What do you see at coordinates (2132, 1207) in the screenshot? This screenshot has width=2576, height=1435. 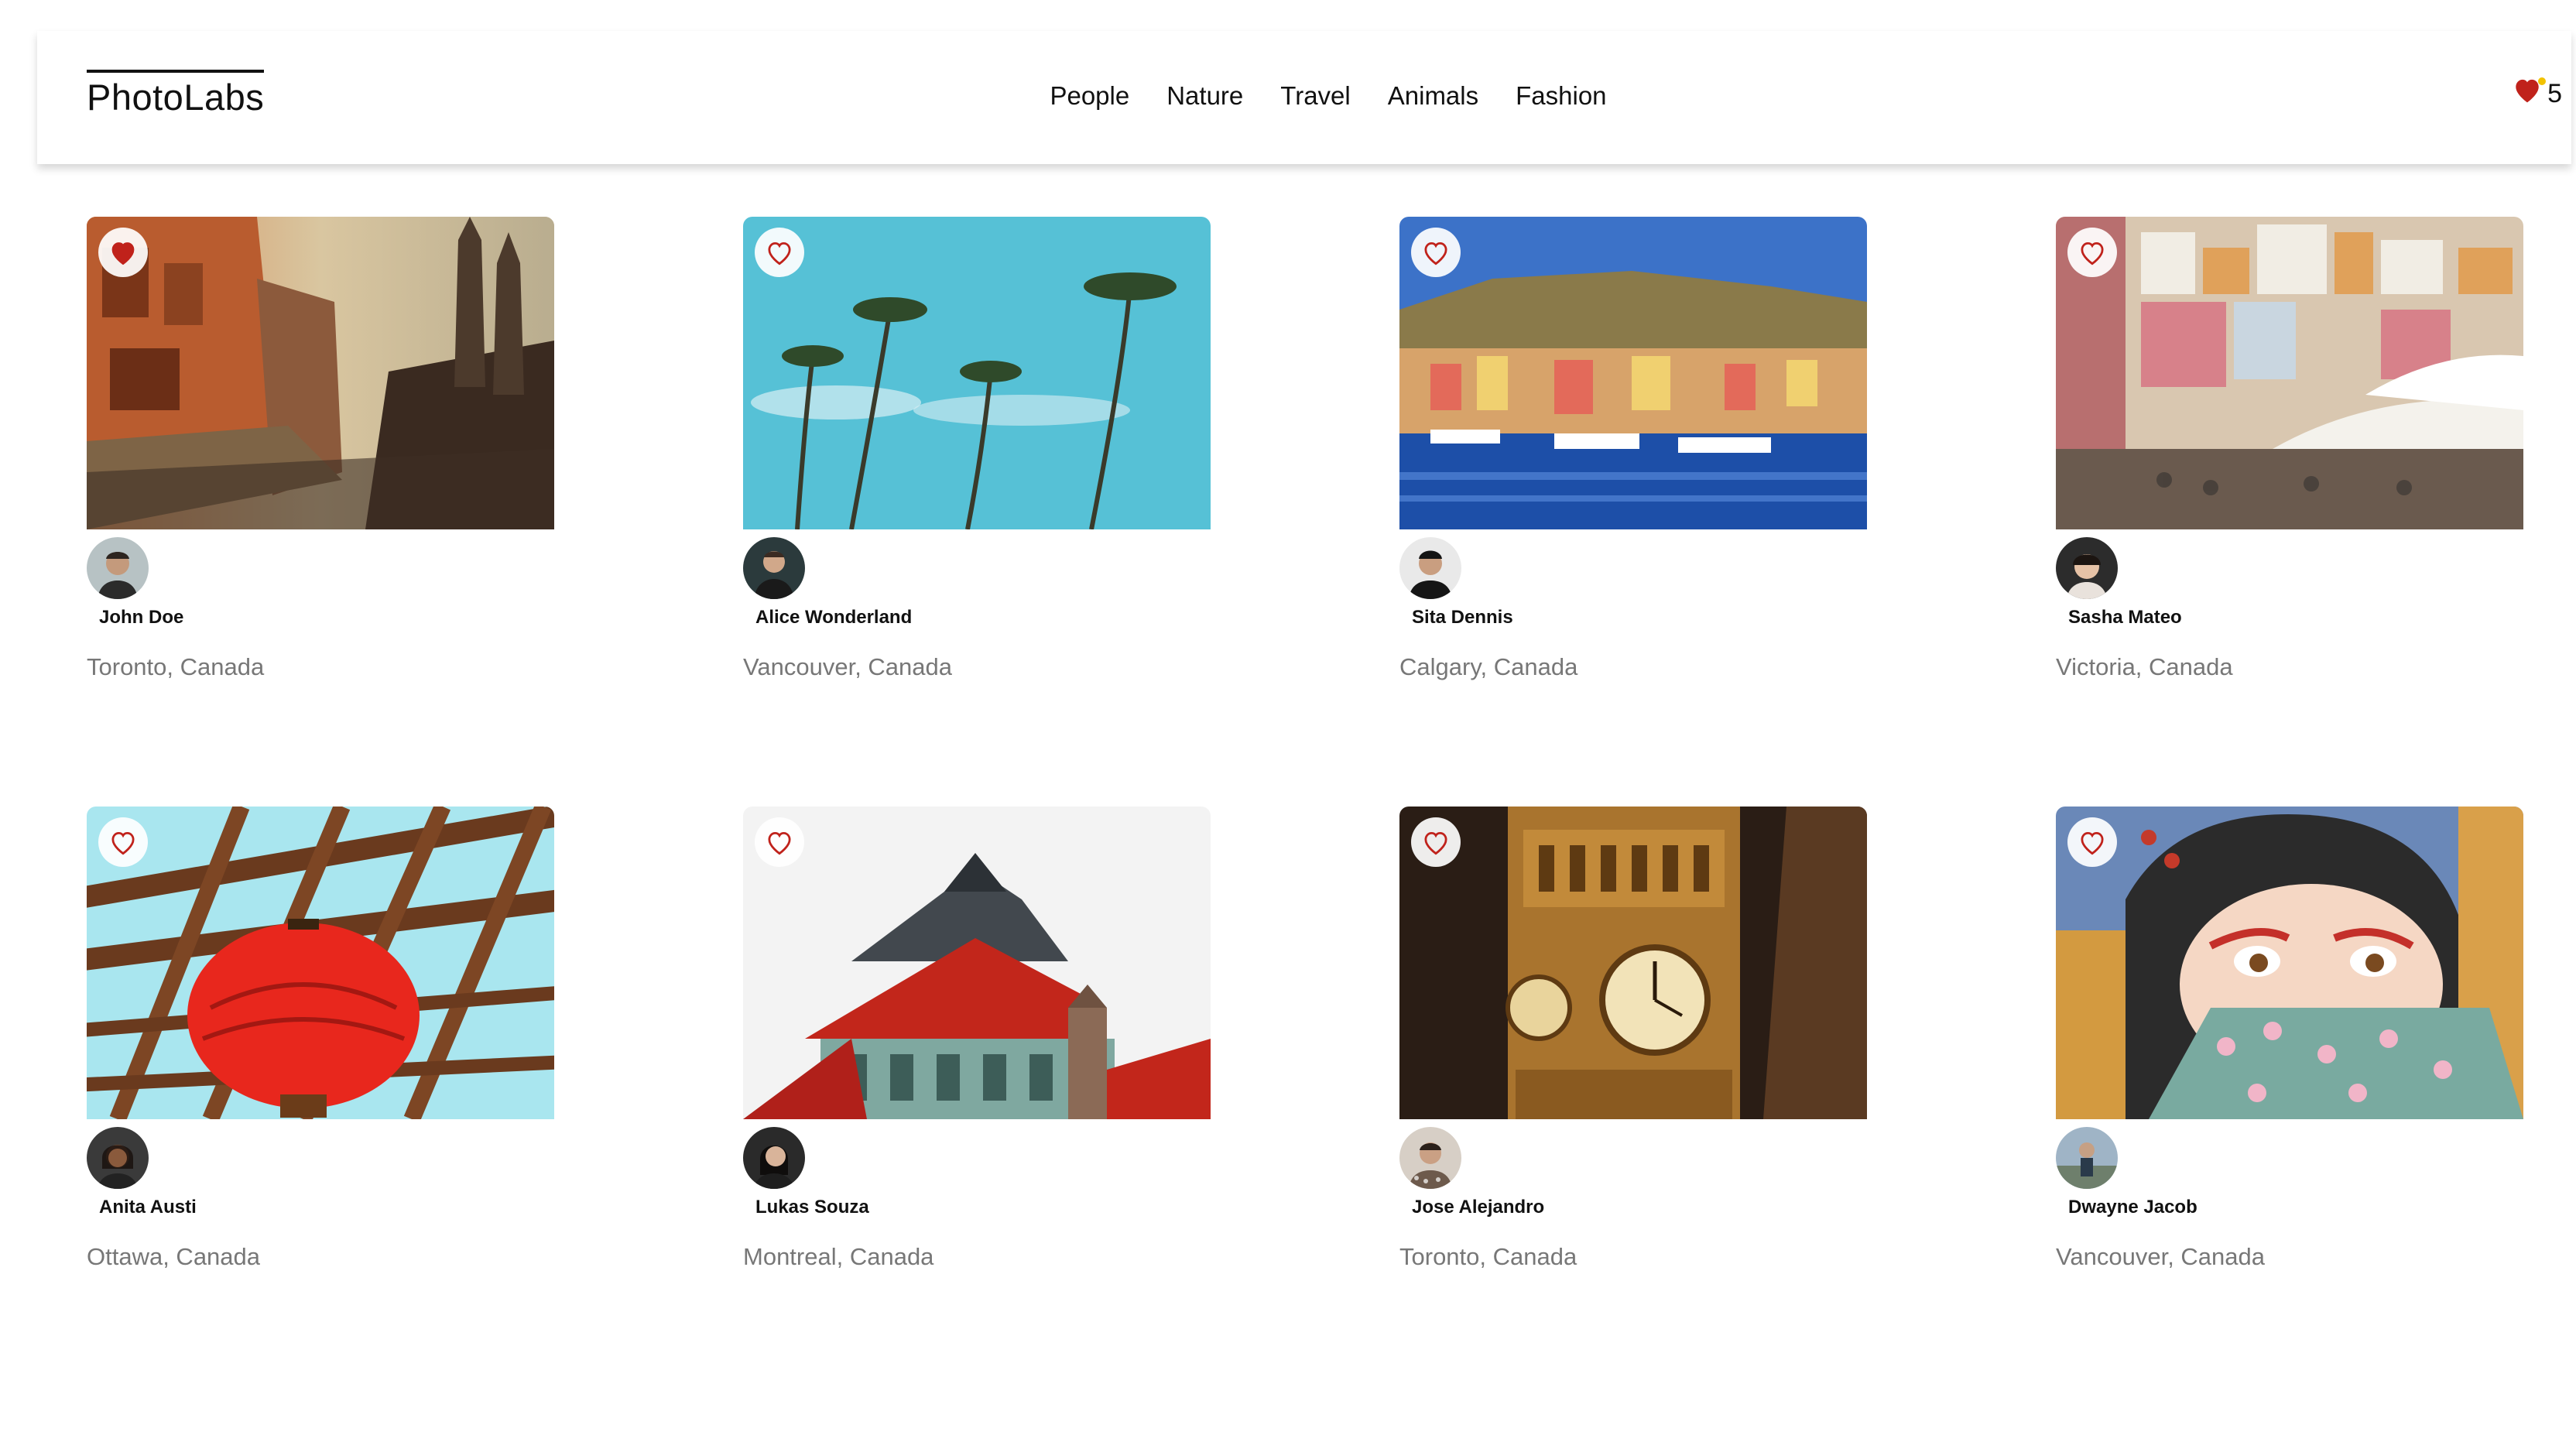 I see `author-name: Dwayne Jacob` at bounding box center [2132, 1207].